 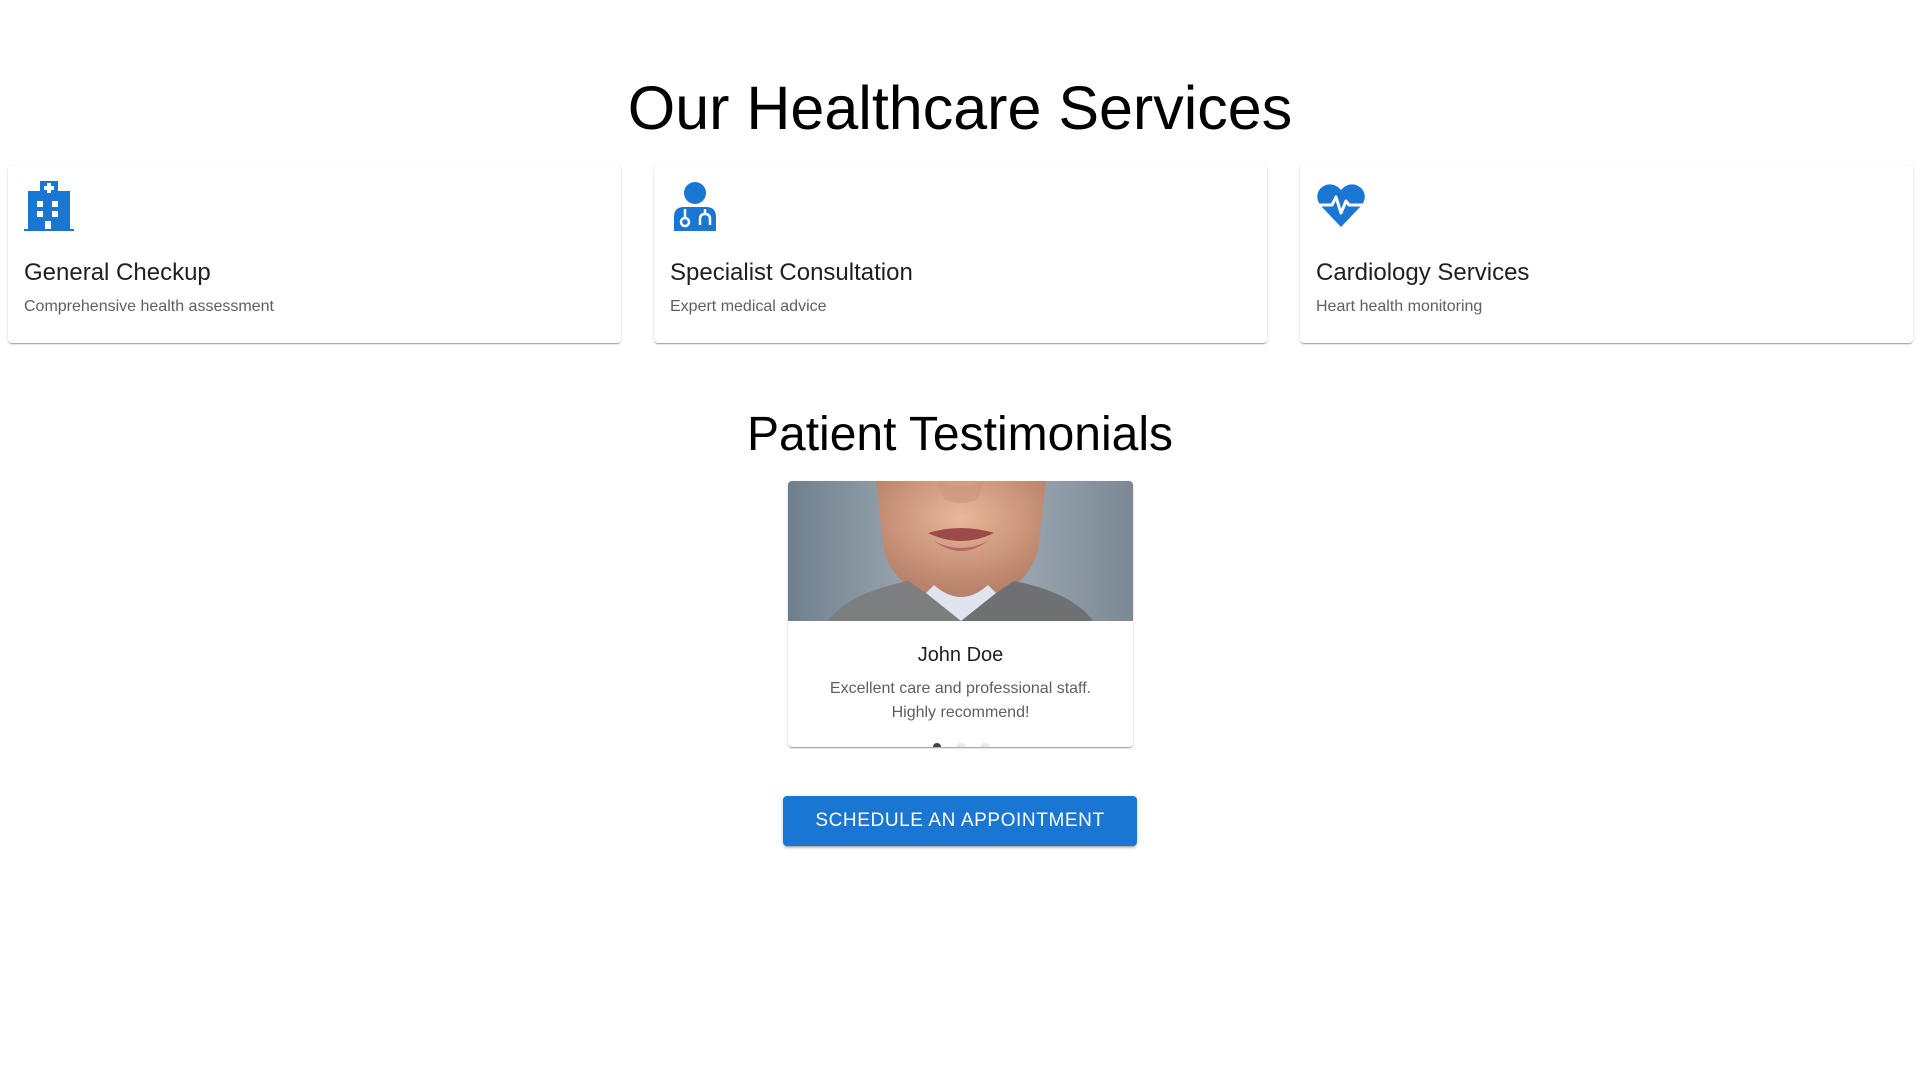 I want to click on service-title: Specialist Consultation, so click(x=791, y=272).